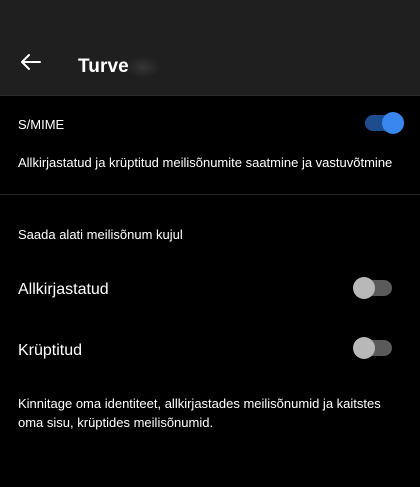  I want to click on smime-toggle, so click(384, 123).